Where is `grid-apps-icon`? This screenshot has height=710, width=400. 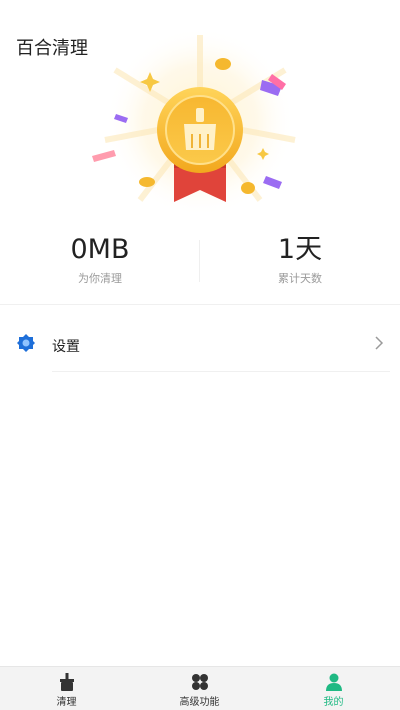 grid-apps-icon is located at coordinates (199, 682).